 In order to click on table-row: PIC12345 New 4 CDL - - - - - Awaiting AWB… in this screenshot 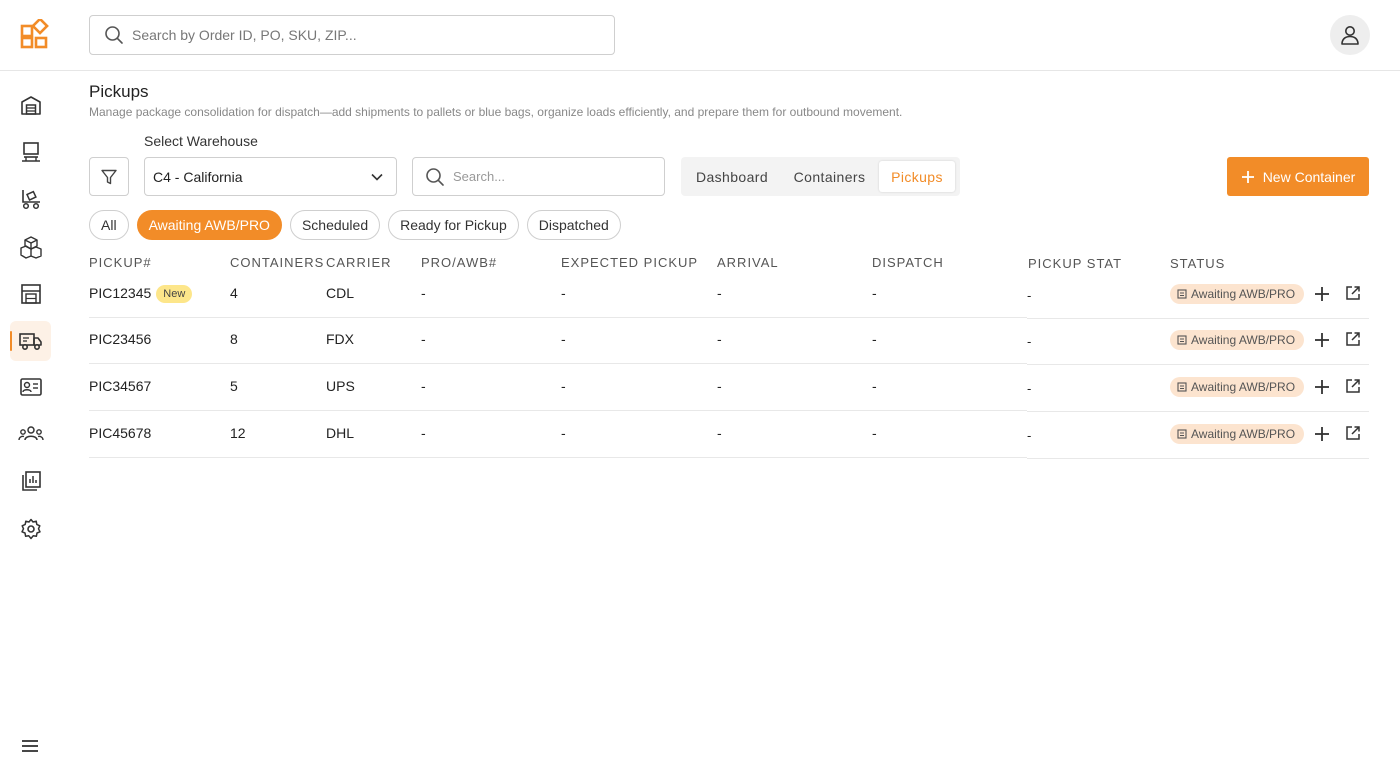, I will do `click(729, 295)`.